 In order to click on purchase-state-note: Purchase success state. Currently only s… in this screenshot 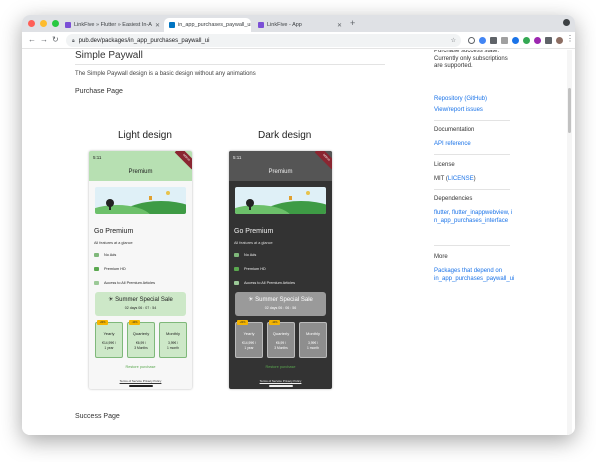, I will do `click(471, 59)`.